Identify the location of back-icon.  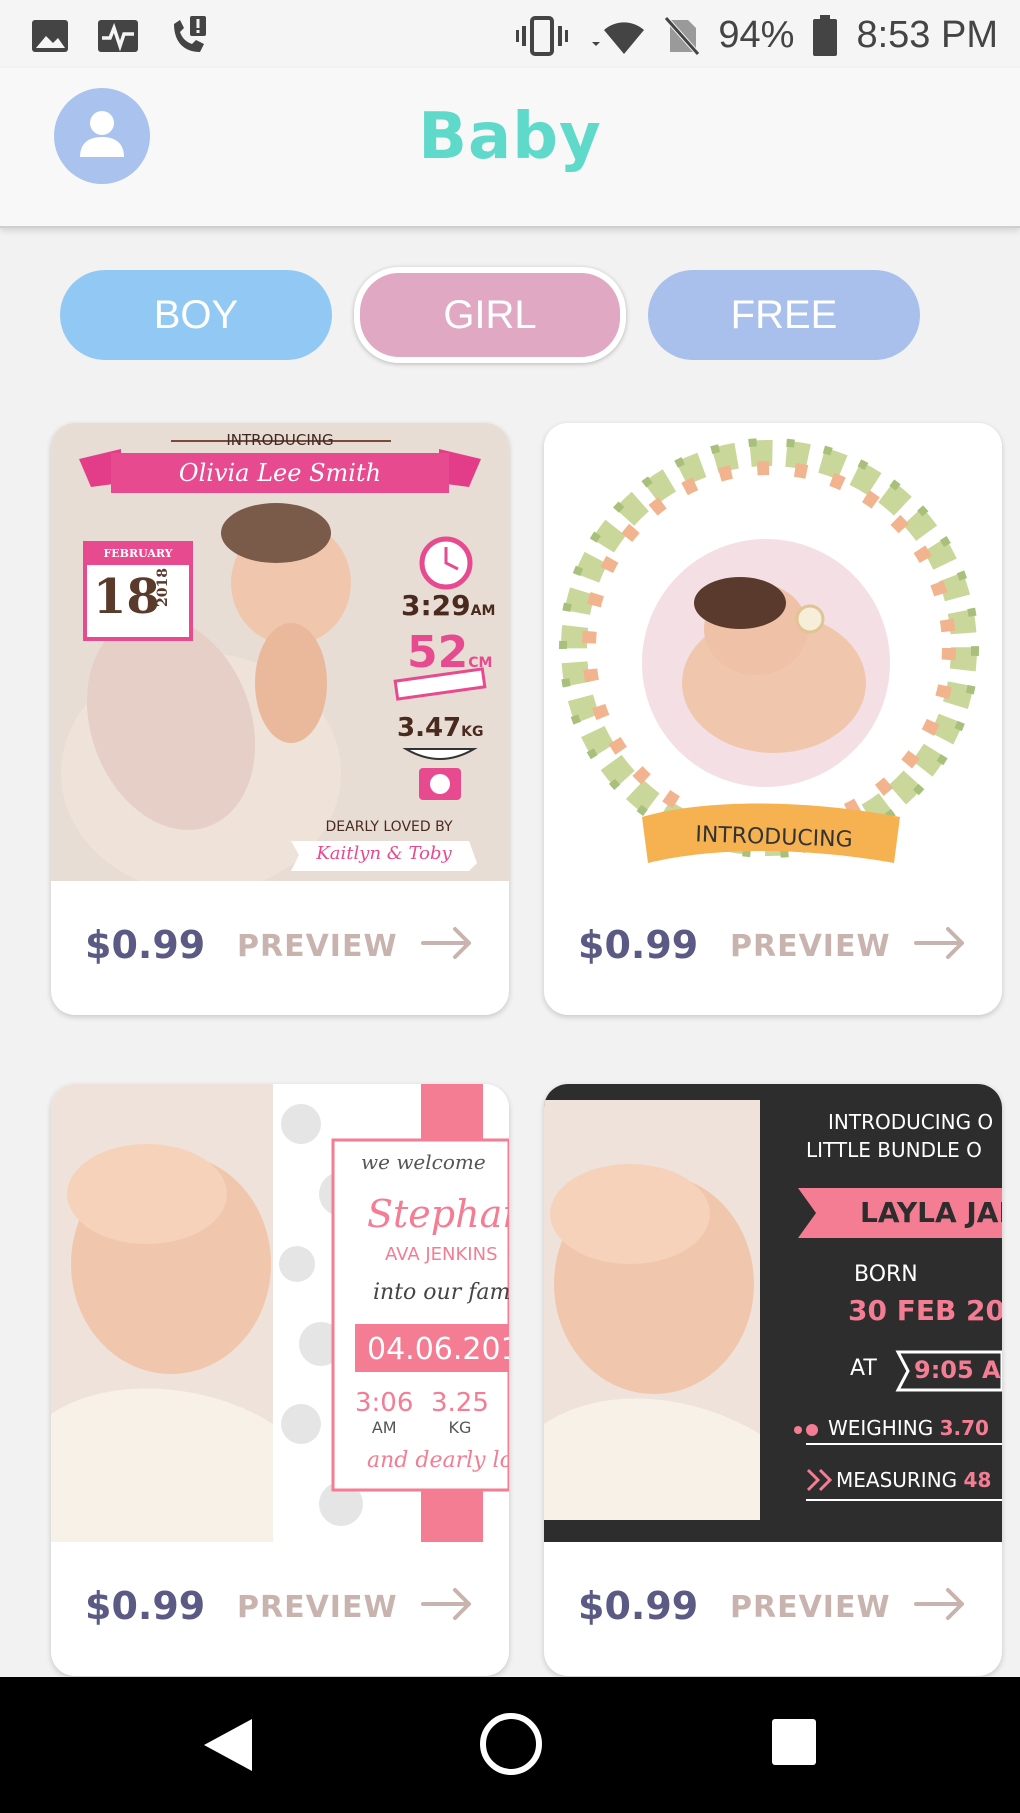
(228, 1747).